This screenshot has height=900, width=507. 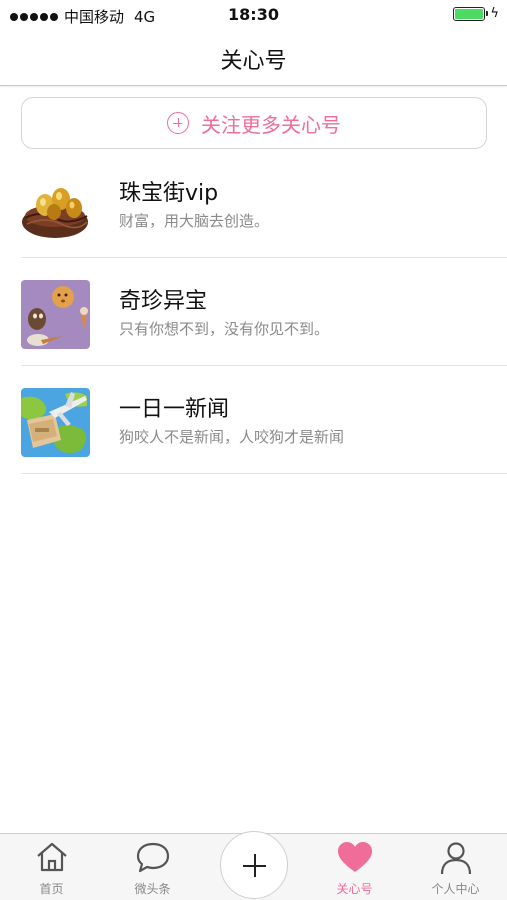 I want to click on tab-home: 首页, so click(x=51, y=867).